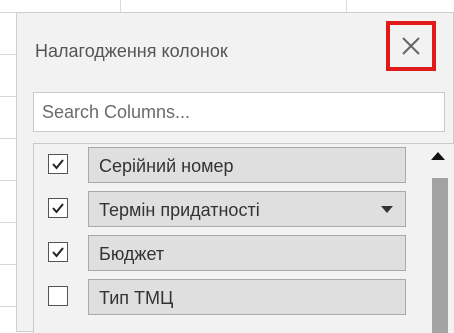 The height and width of the screenshot is (333, 454). What do you see at coordinates (132, 254) in the screenshot?
I see `column-label: Бюджет` at bounding box center [132, 254].